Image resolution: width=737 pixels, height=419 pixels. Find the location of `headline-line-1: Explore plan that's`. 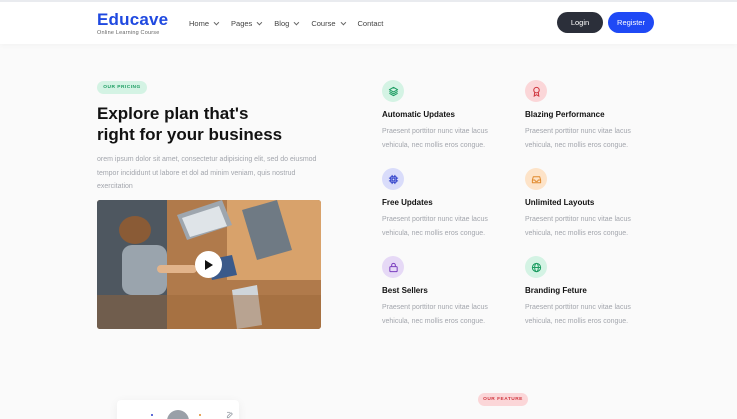

headline-line-1: Explore plan that's is located at coordinates (173, 113).